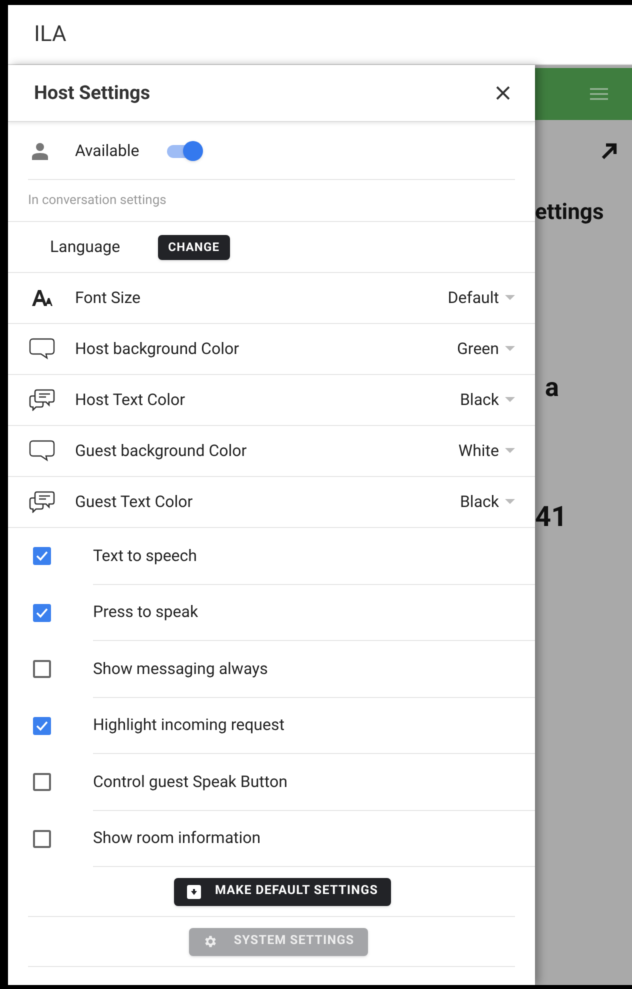  What do you see at coordinates (184, 150) in the screenshot?
I see `available-toggle` at bounding box center [184, 150].